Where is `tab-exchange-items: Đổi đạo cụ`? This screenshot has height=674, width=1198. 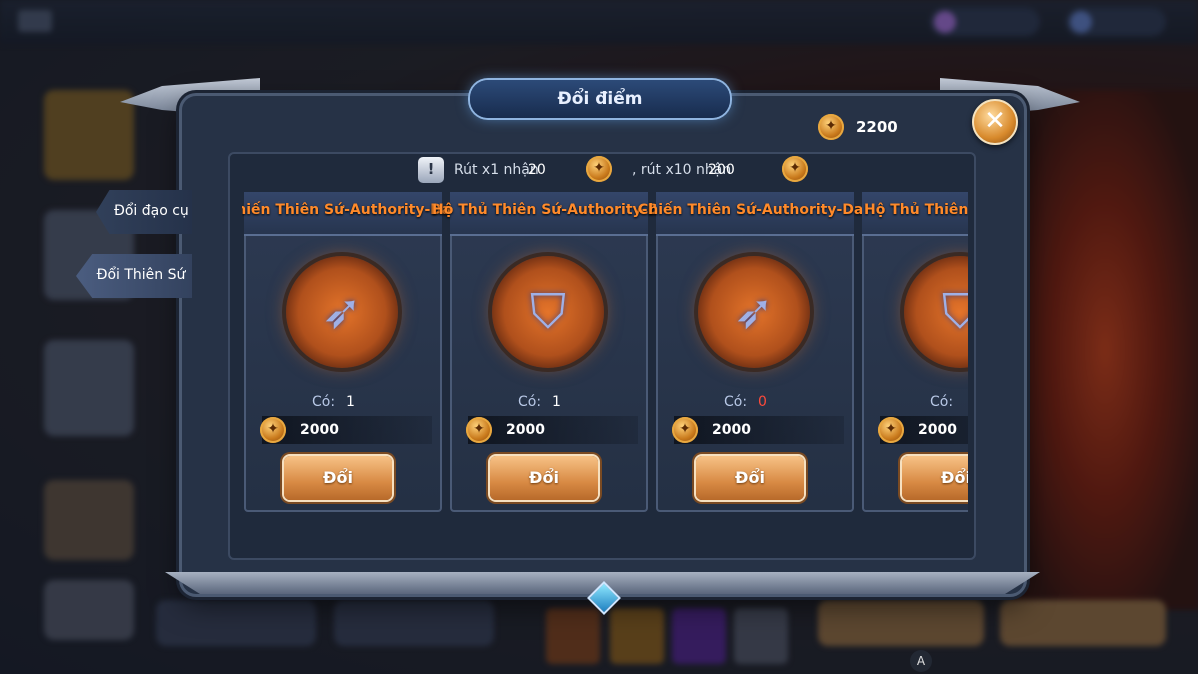
tab-exchange-items: Đổi đạo cụ is located at coordinates (144, 212).